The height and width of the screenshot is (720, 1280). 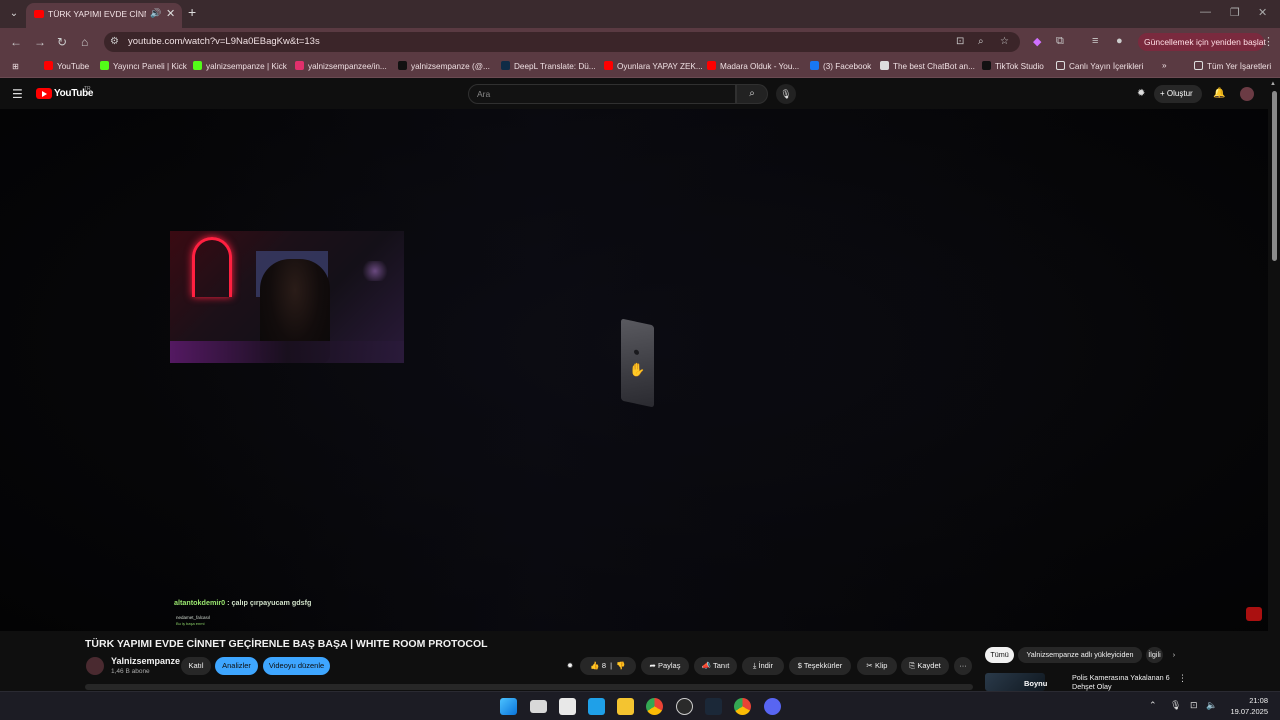 I want to click on taskbar-clock: 21:08 19.07.2025, so click(x=1248, y=706).